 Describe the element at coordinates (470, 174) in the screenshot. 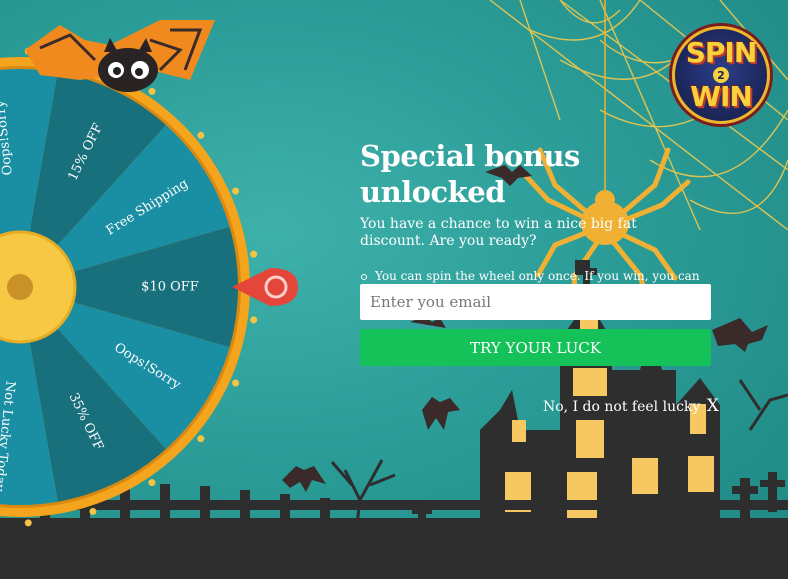

I see `page-title: Special bonus unlocked` at that location.